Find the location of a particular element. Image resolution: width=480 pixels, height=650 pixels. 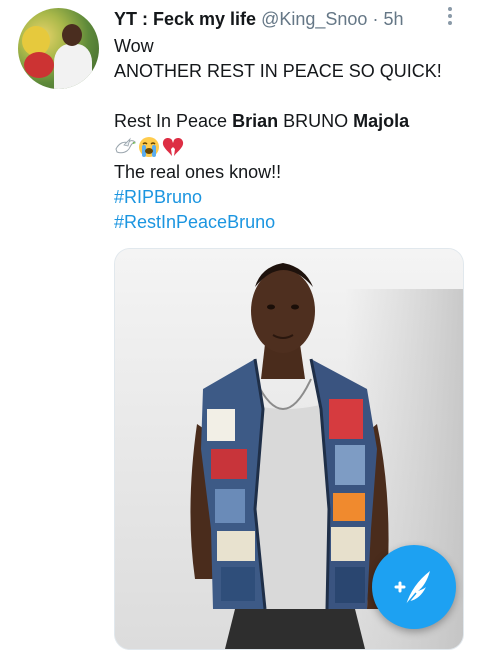

tweet-timestamp: 5h is located at coordinates (393, 19).